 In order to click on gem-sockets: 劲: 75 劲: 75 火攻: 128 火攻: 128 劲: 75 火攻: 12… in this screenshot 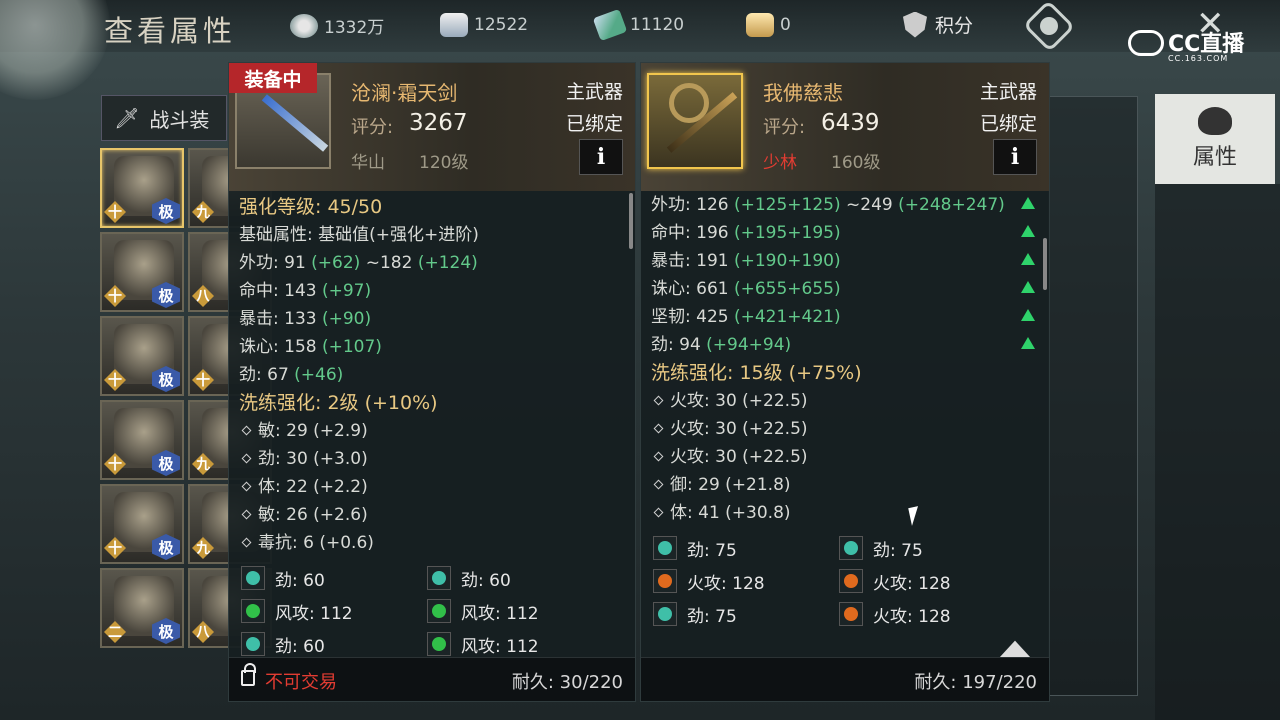, I will do `click(846, 588)`.